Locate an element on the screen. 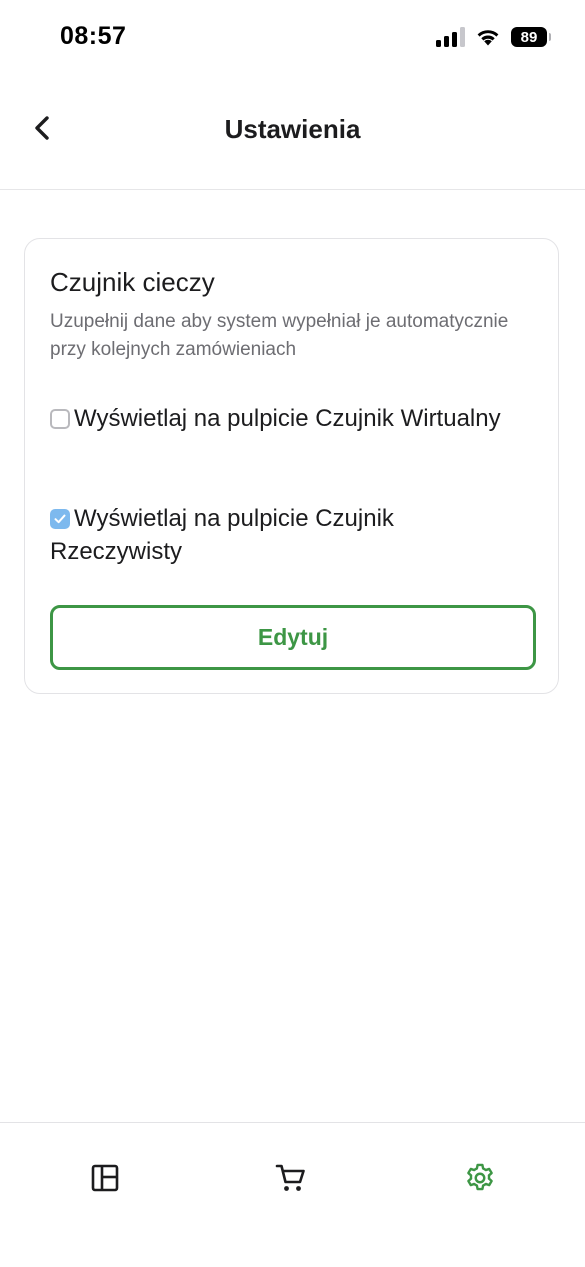 This screenshot has width=585, height=1267. battery-indicator: 89 is located at coordinates (531, 37).